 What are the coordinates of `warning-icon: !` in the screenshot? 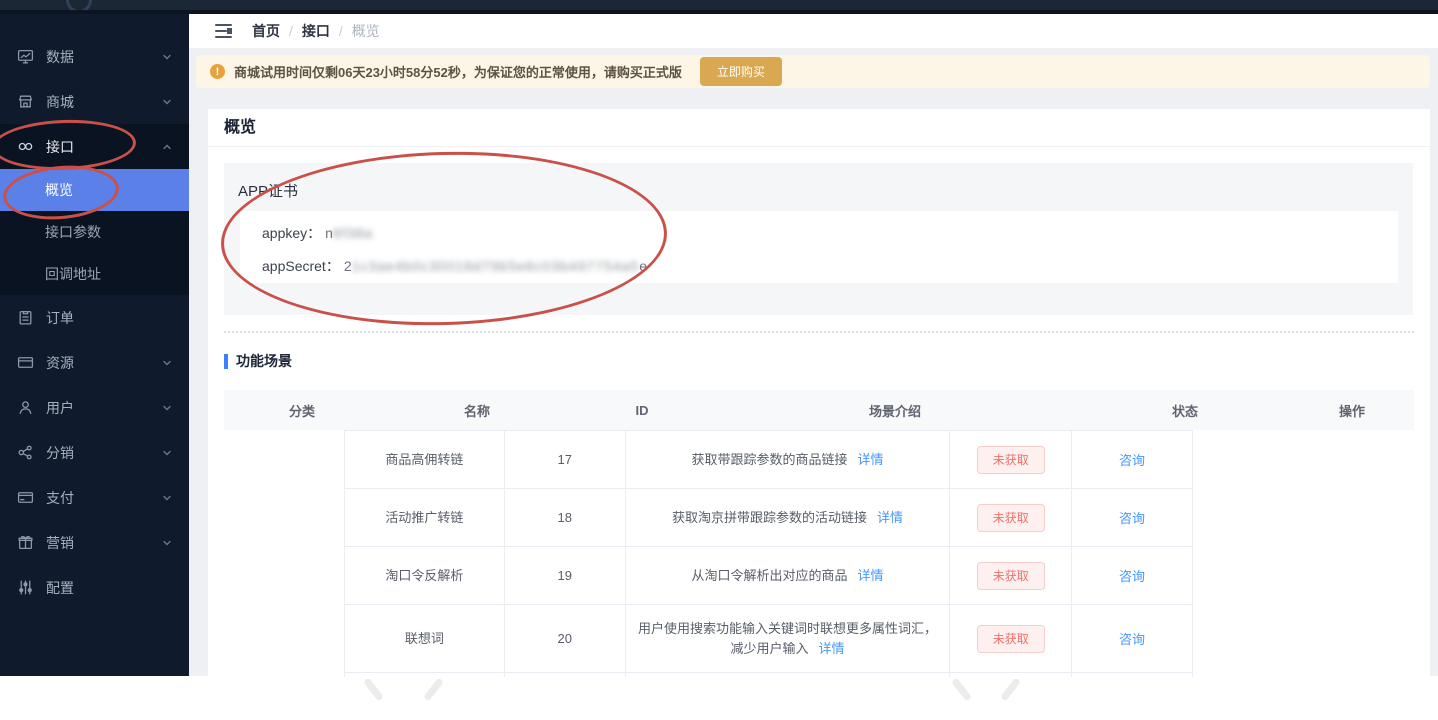 It's located at (217, 71).